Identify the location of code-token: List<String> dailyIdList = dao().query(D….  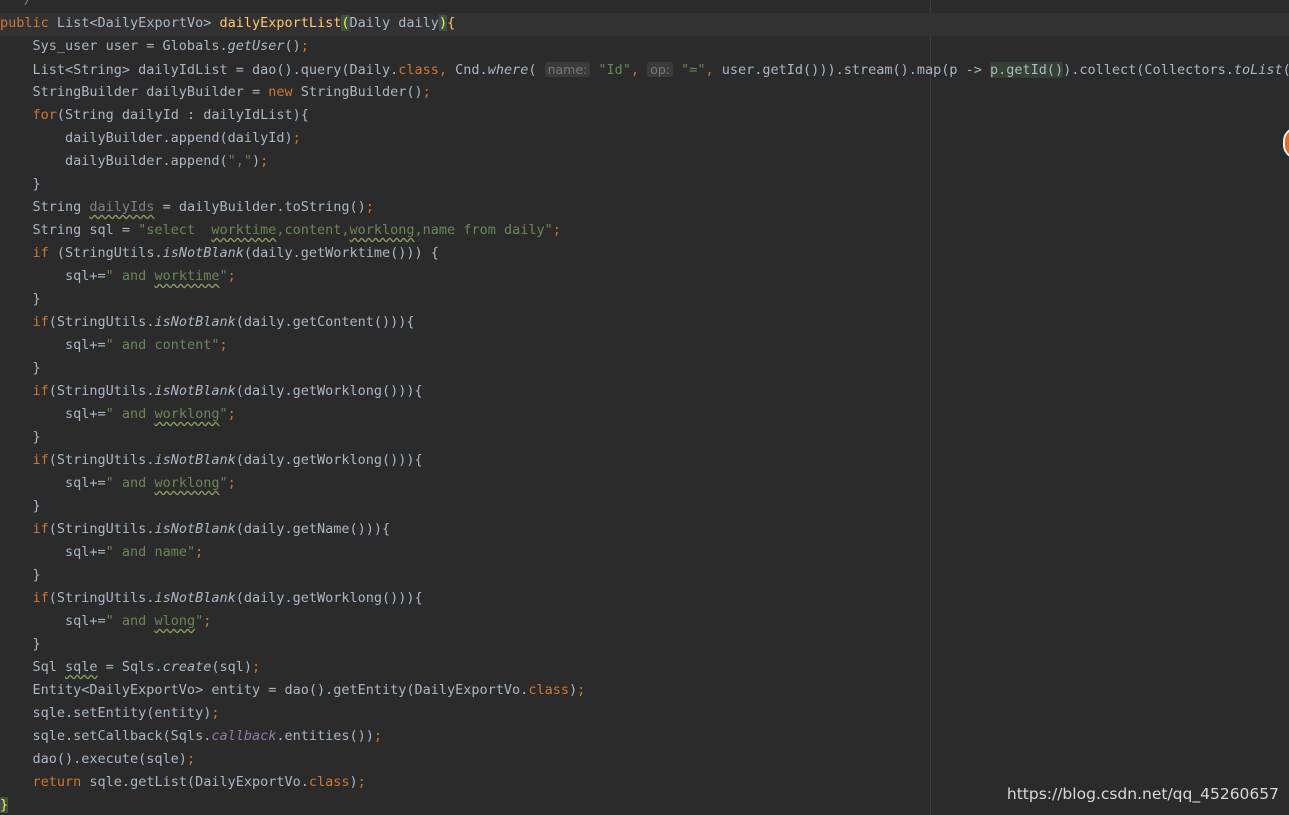
(199, 70).